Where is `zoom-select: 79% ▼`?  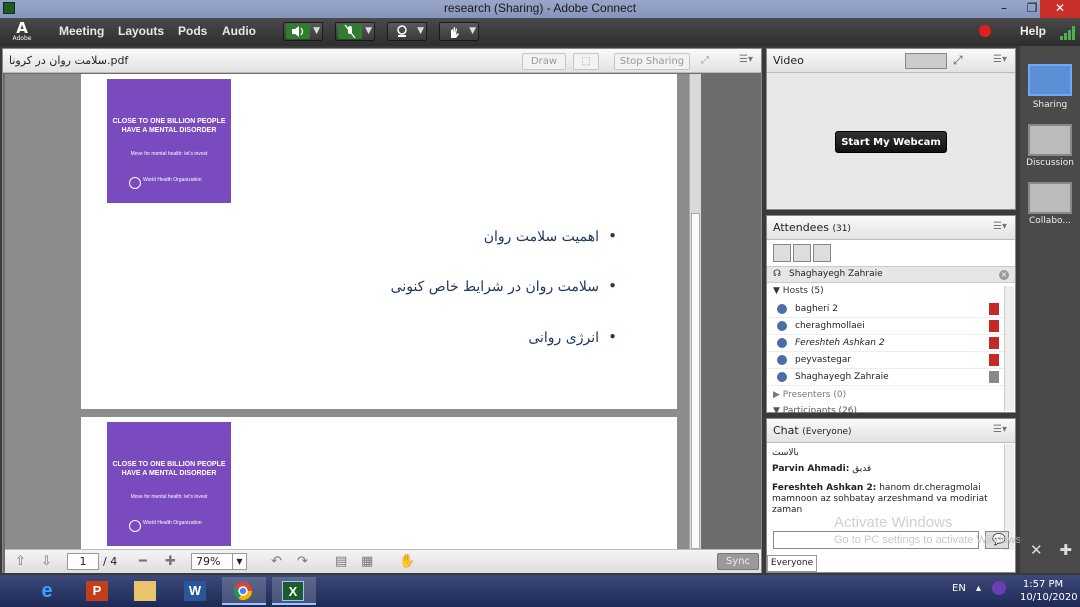 zoom-select: 79% ▼ is located at coordinates (219, 561).